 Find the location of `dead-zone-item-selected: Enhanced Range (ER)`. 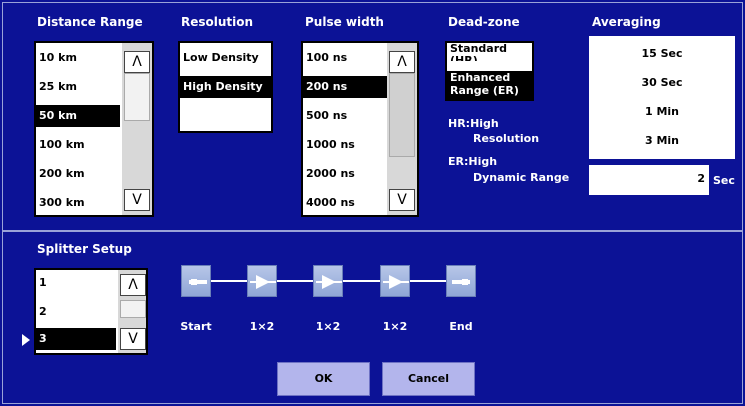

dead-zone-item-selected: Enhanced Range (ER) is located at coordinates (489, 85).